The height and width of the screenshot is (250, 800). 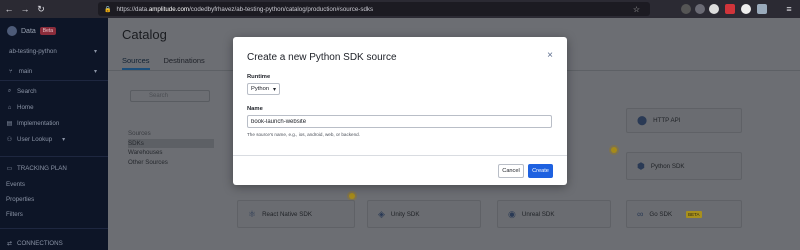 I want to click on sidebar-item-search: ⌕ Search, so click(x=21, y=91).